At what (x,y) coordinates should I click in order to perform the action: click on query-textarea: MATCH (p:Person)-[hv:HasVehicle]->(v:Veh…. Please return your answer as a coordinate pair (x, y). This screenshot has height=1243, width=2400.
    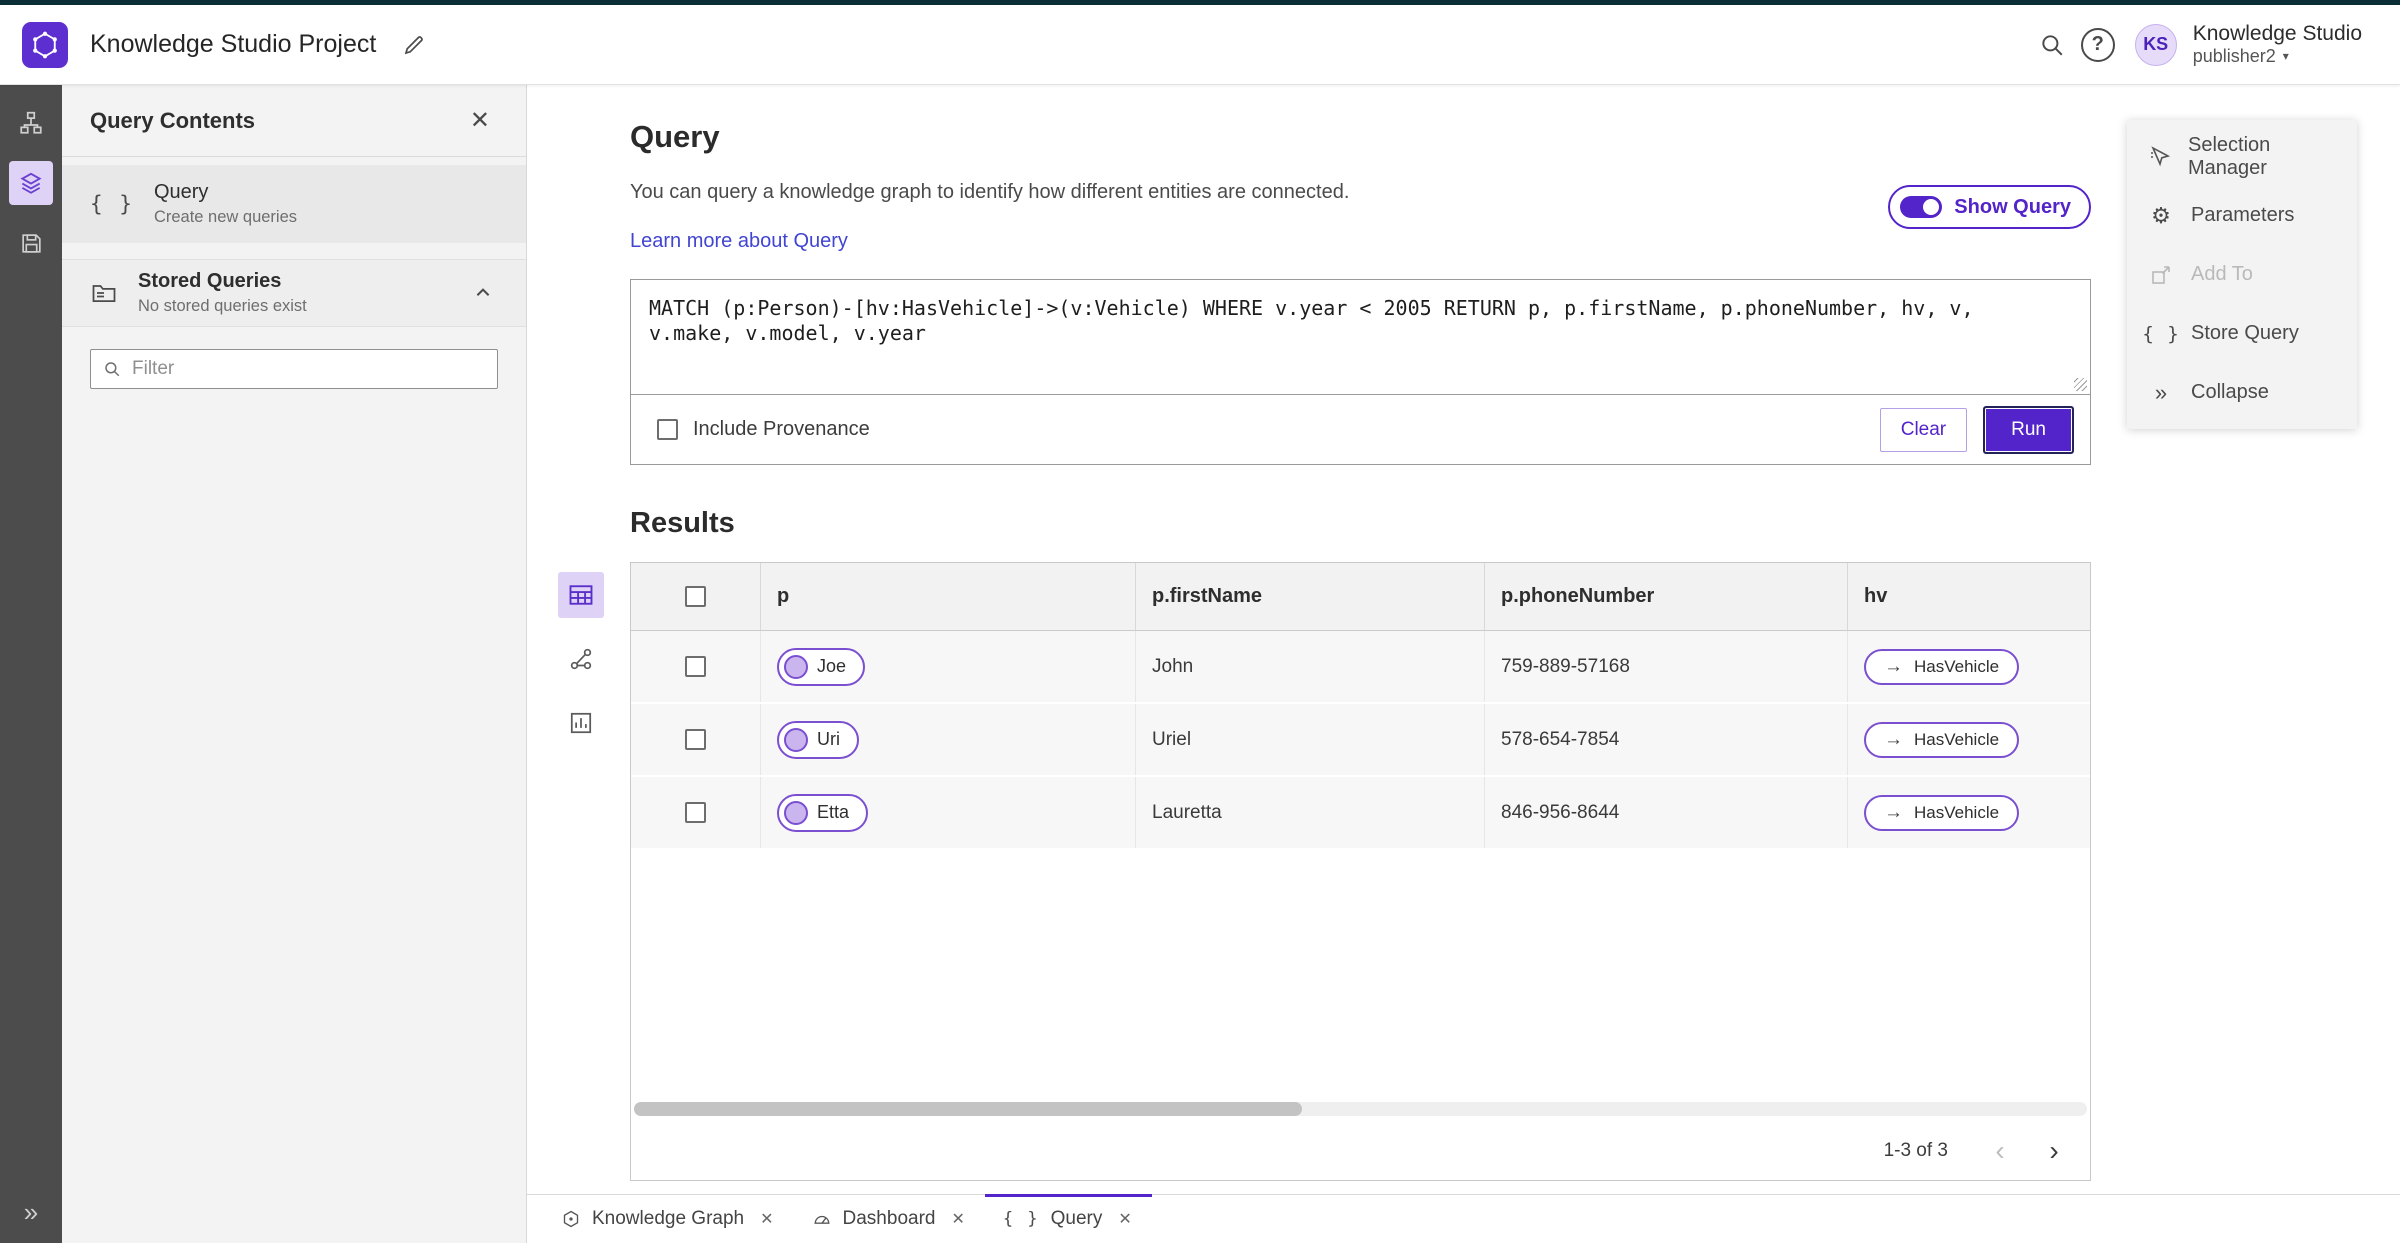
    Looking at the image, I should click on (1360, 337).